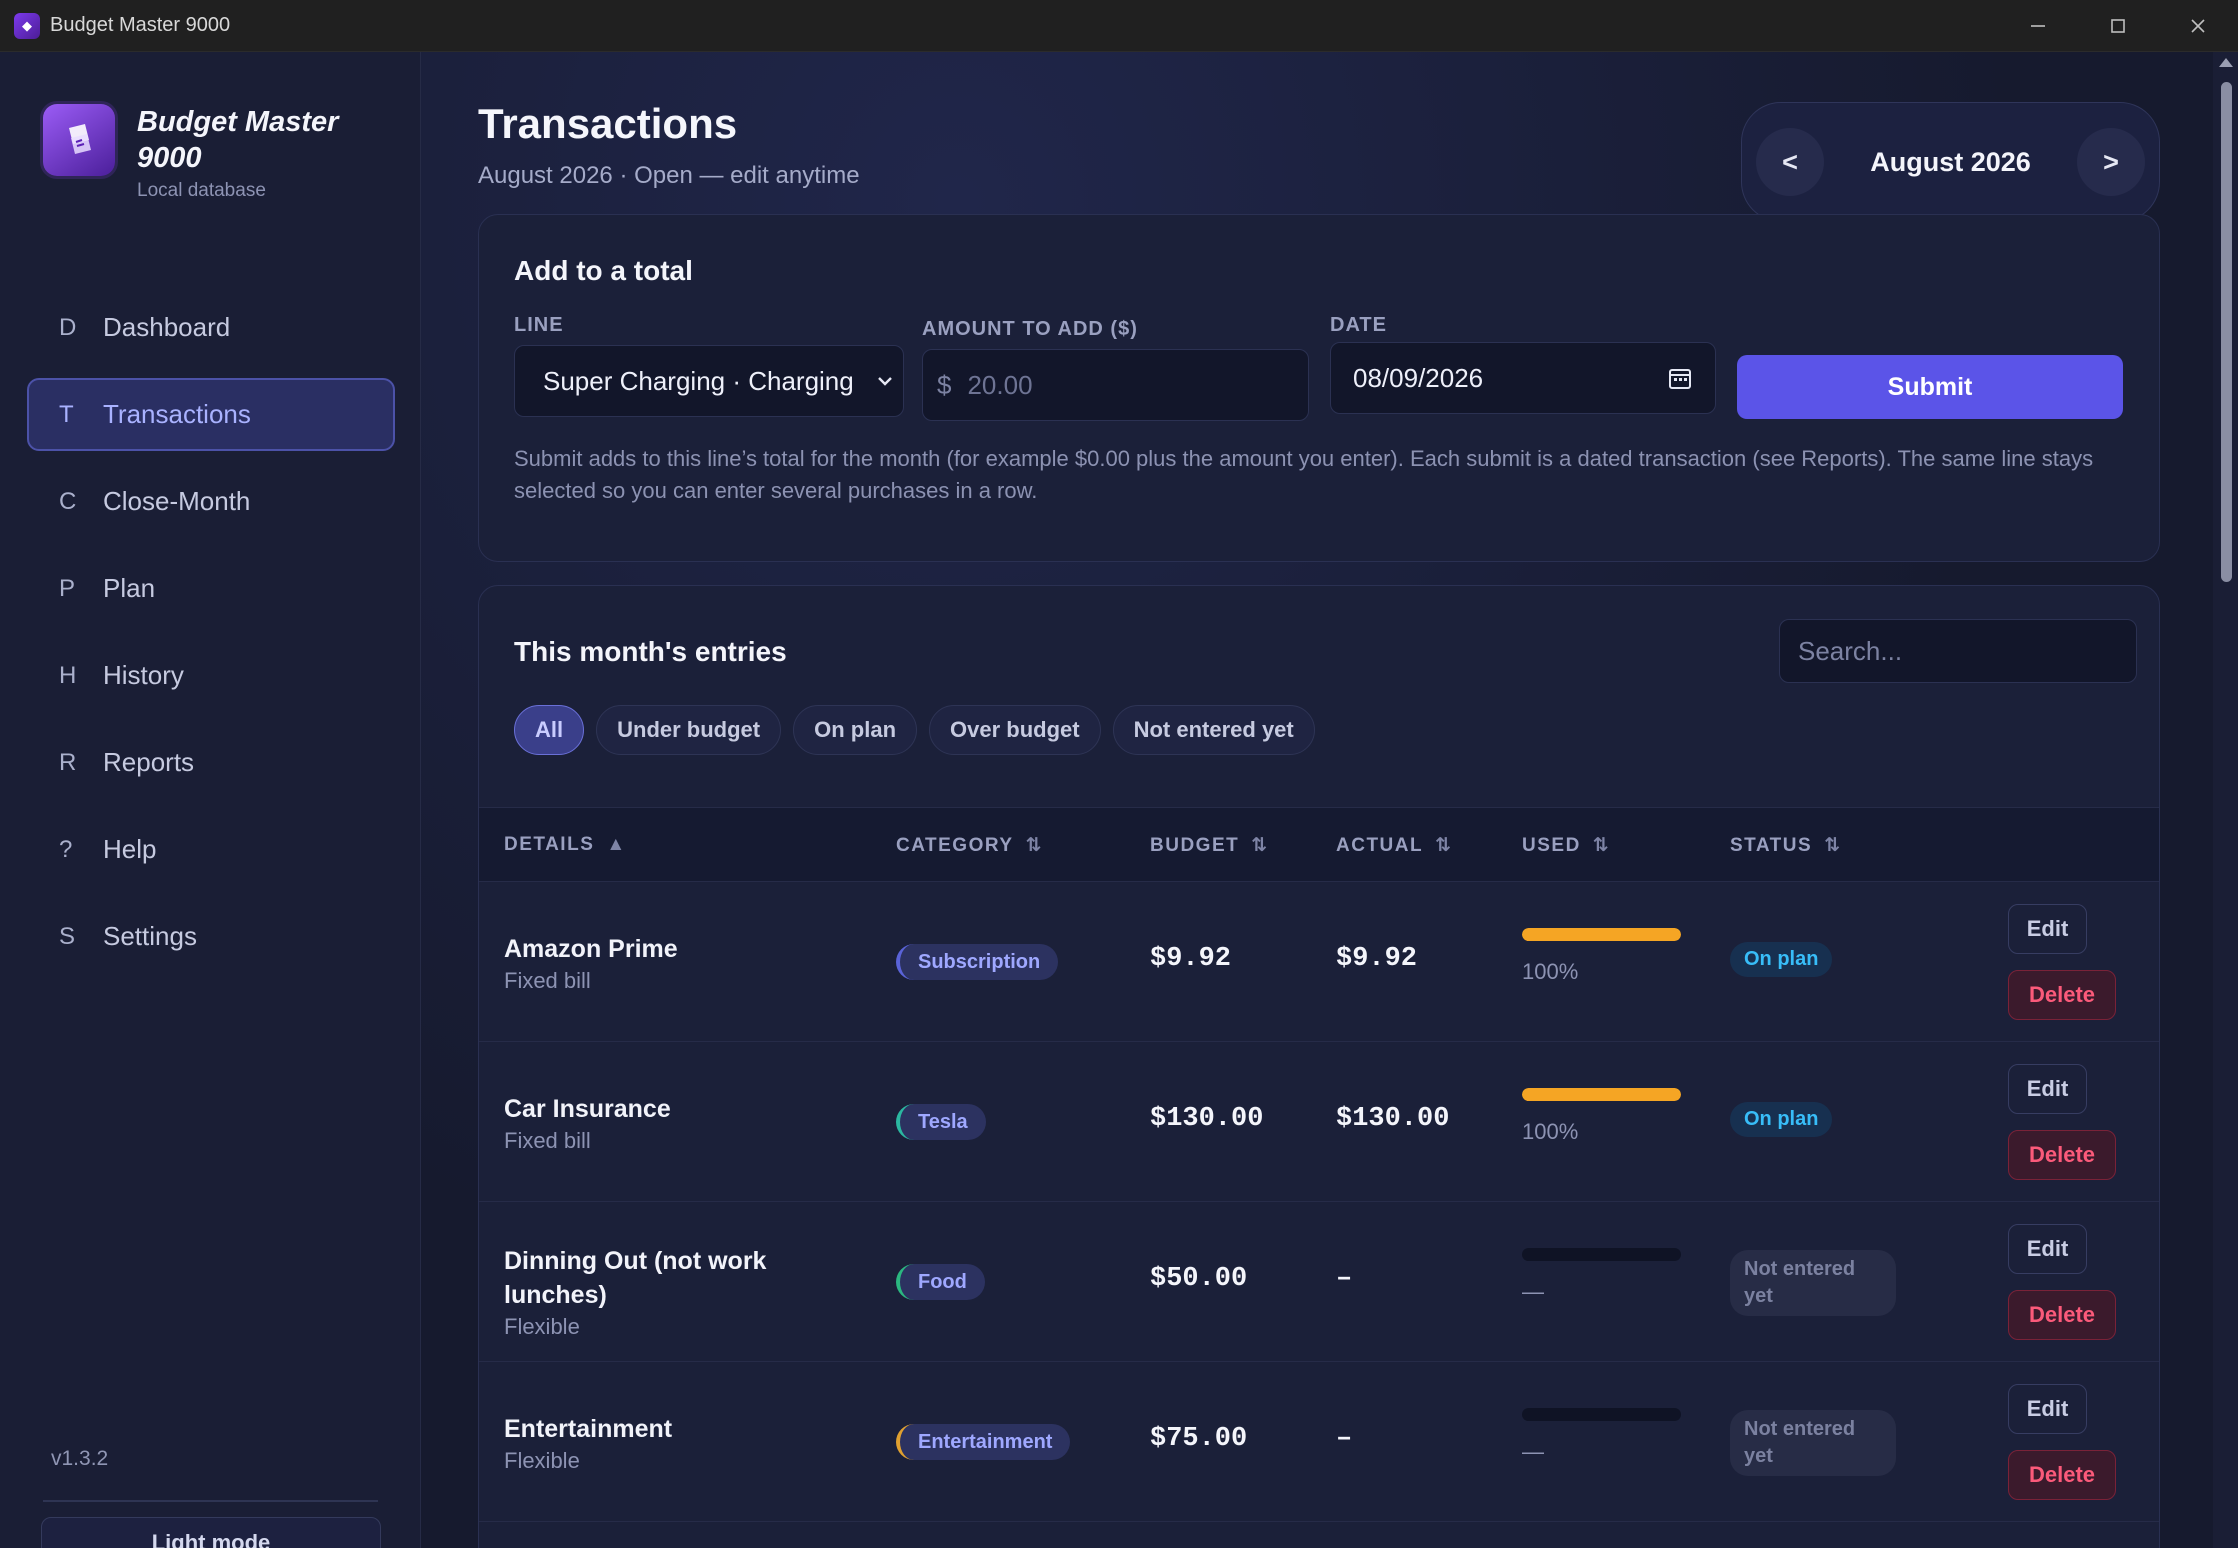  What do you see at coordinates (587, 1109) in the screenshot?
I see `entry-name: Car Insurance` at bounding box center [587, 1109].